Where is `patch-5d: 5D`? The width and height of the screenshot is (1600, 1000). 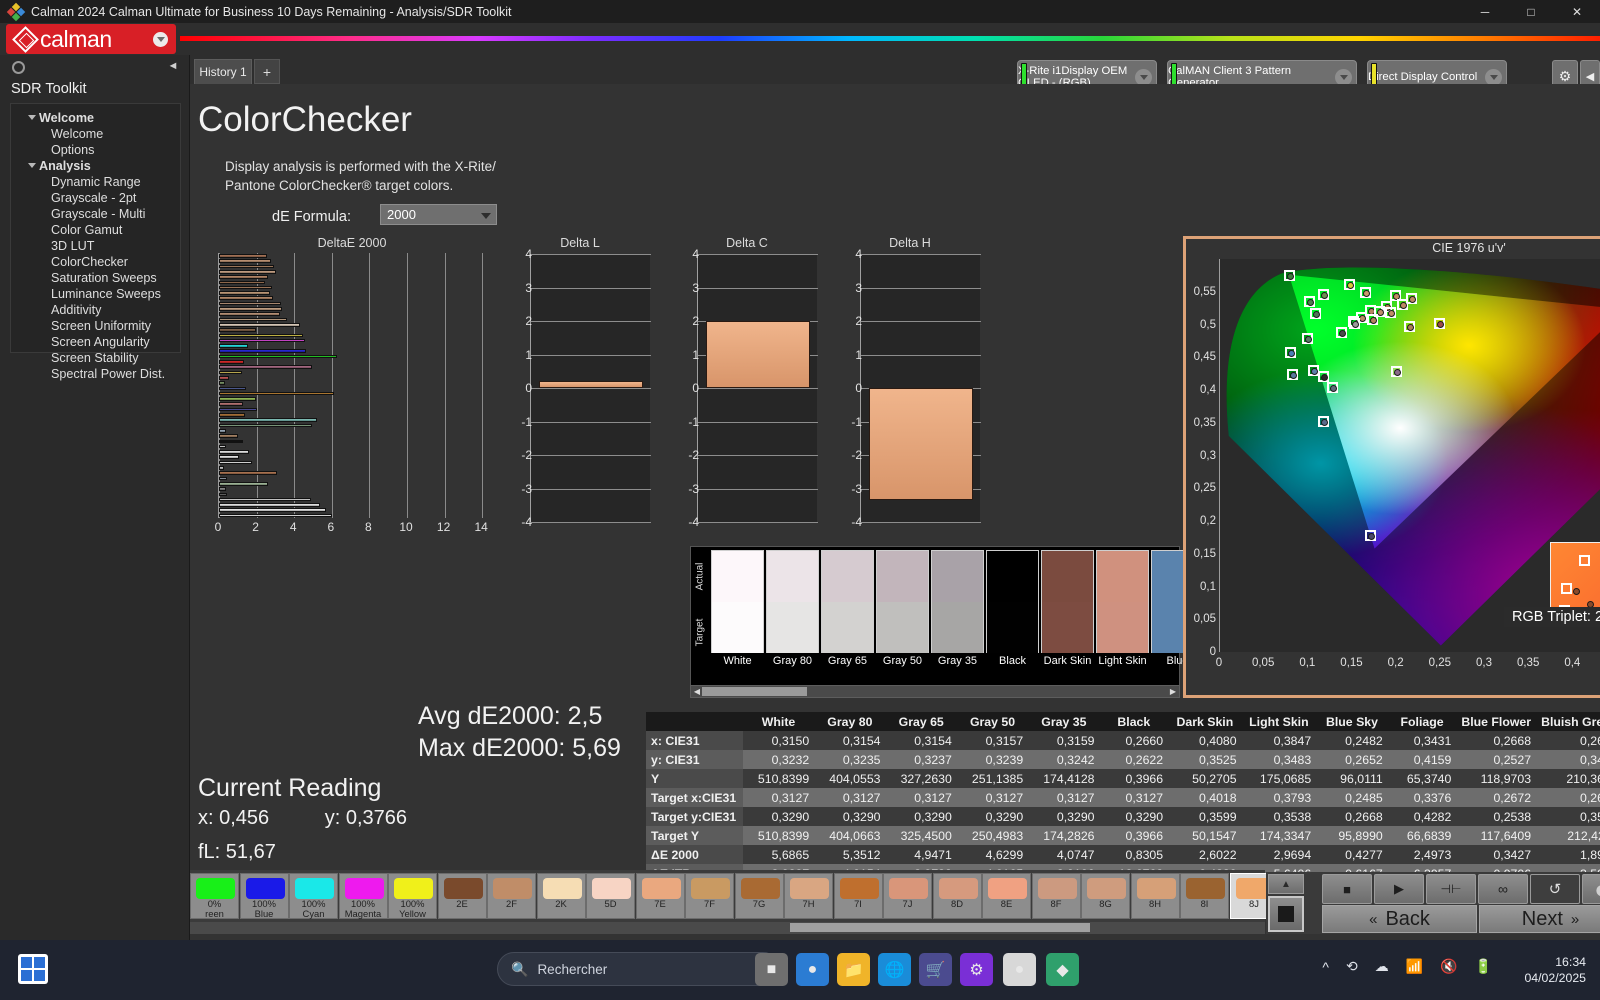
patch-5d: 5D is located at coordinates (610, 896).